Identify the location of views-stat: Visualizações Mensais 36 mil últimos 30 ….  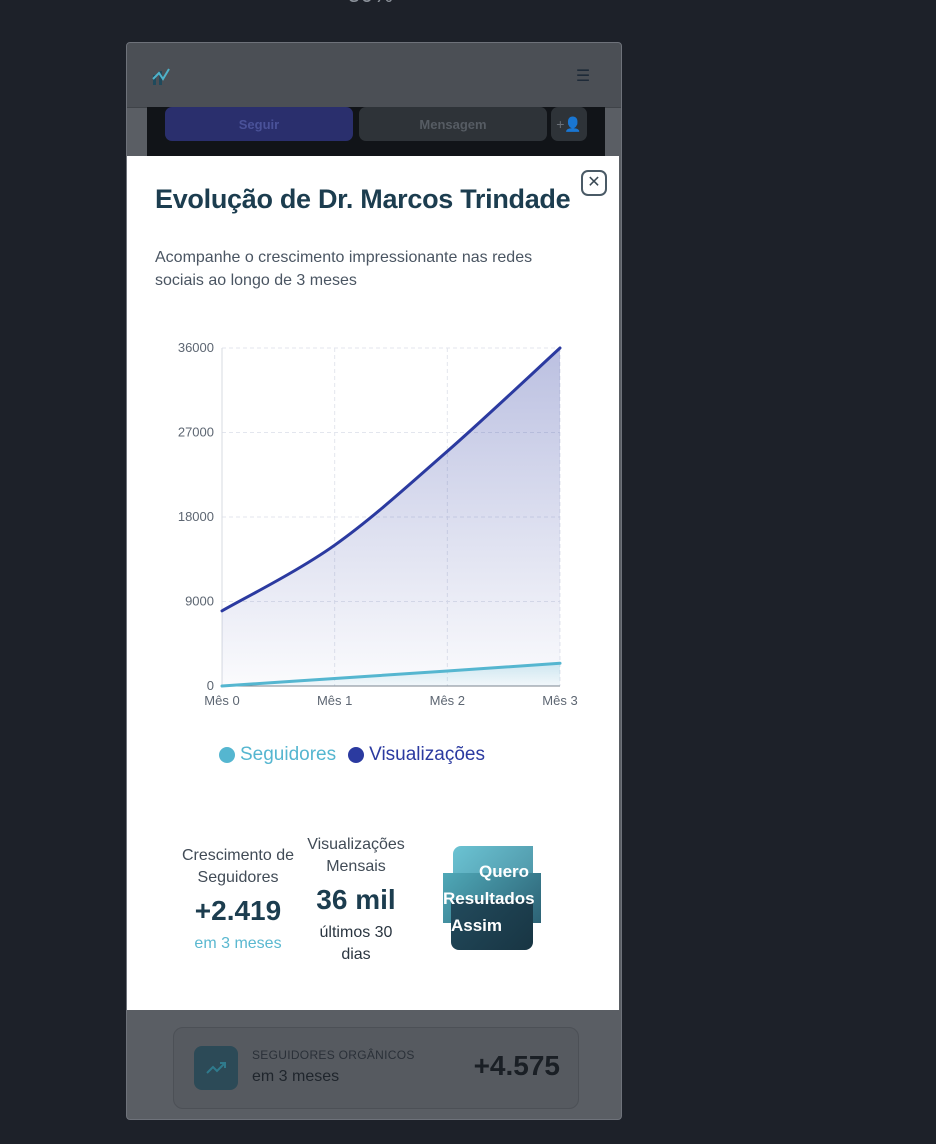
(356, 900).